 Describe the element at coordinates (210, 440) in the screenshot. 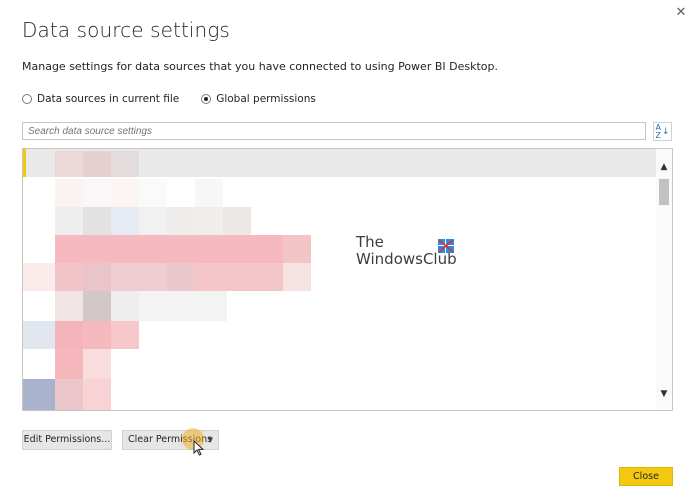

I see `chevron-down-icon: ▼` at that location.